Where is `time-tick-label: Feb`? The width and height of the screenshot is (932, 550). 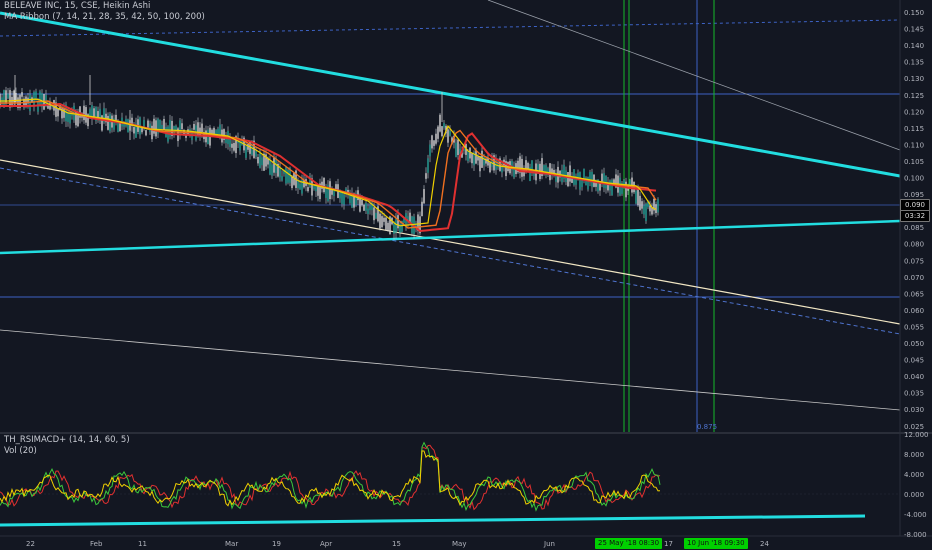
time-tick-label: Feb is located at coordinates (96, 544).